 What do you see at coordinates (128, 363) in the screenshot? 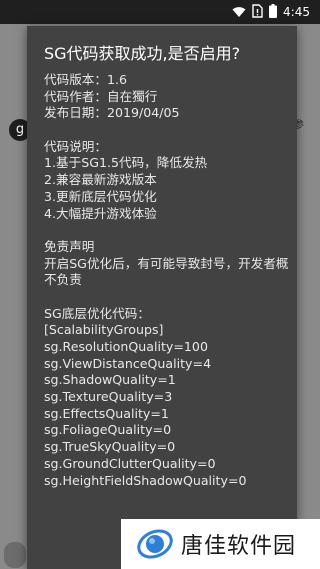
I see `code-line: sg.ViewDistanceQuality=4` at bounding box center [128, 363].